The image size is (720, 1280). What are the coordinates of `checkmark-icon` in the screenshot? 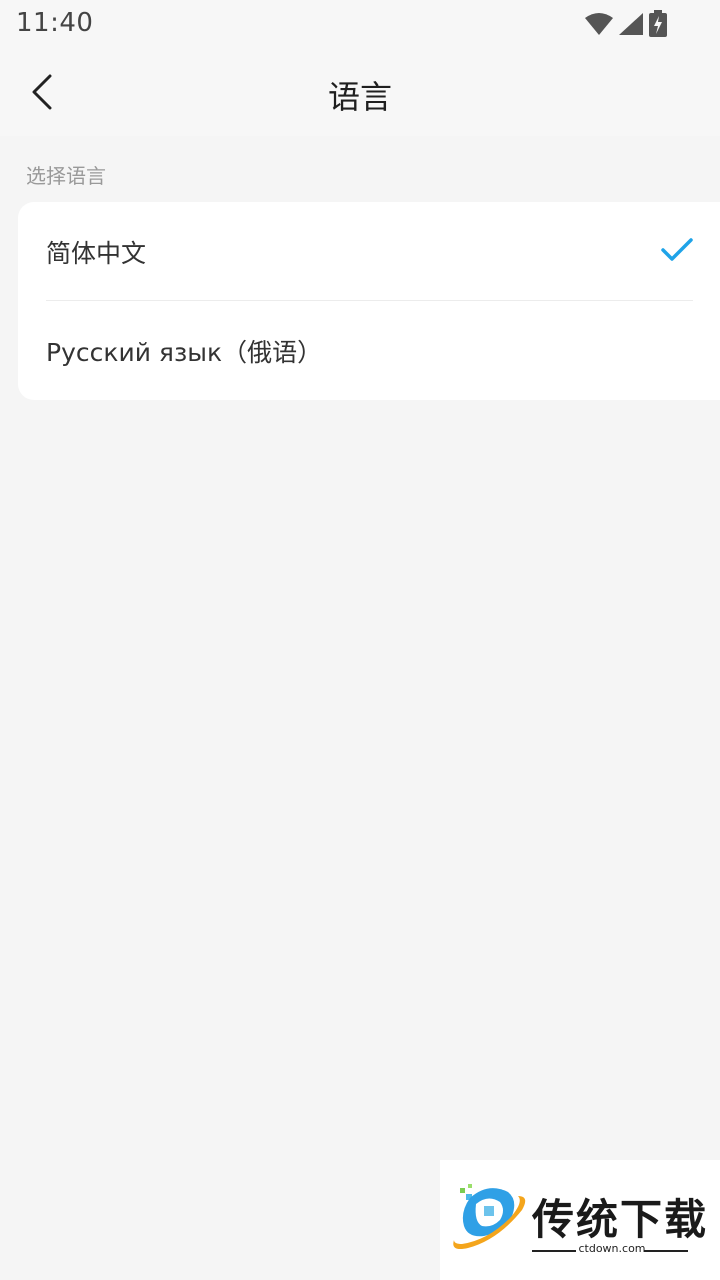 It's located at (677, 250).